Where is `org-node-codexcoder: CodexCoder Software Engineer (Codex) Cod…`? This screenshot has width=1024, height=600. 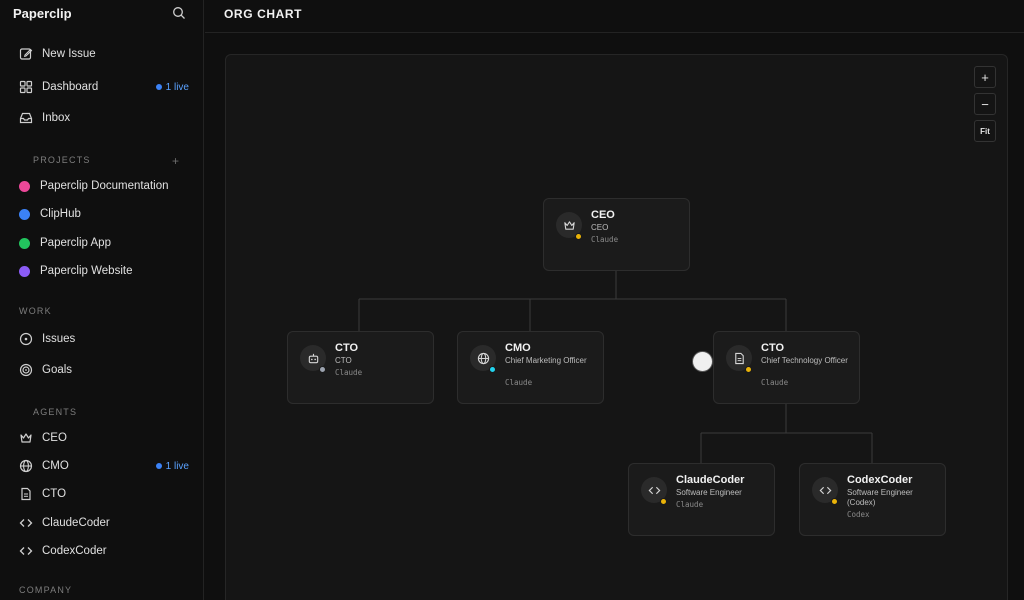 org-node-codexcoder: CodexCoder Software Engineer (Codex) Cod… is located at coordinates (872, 499).